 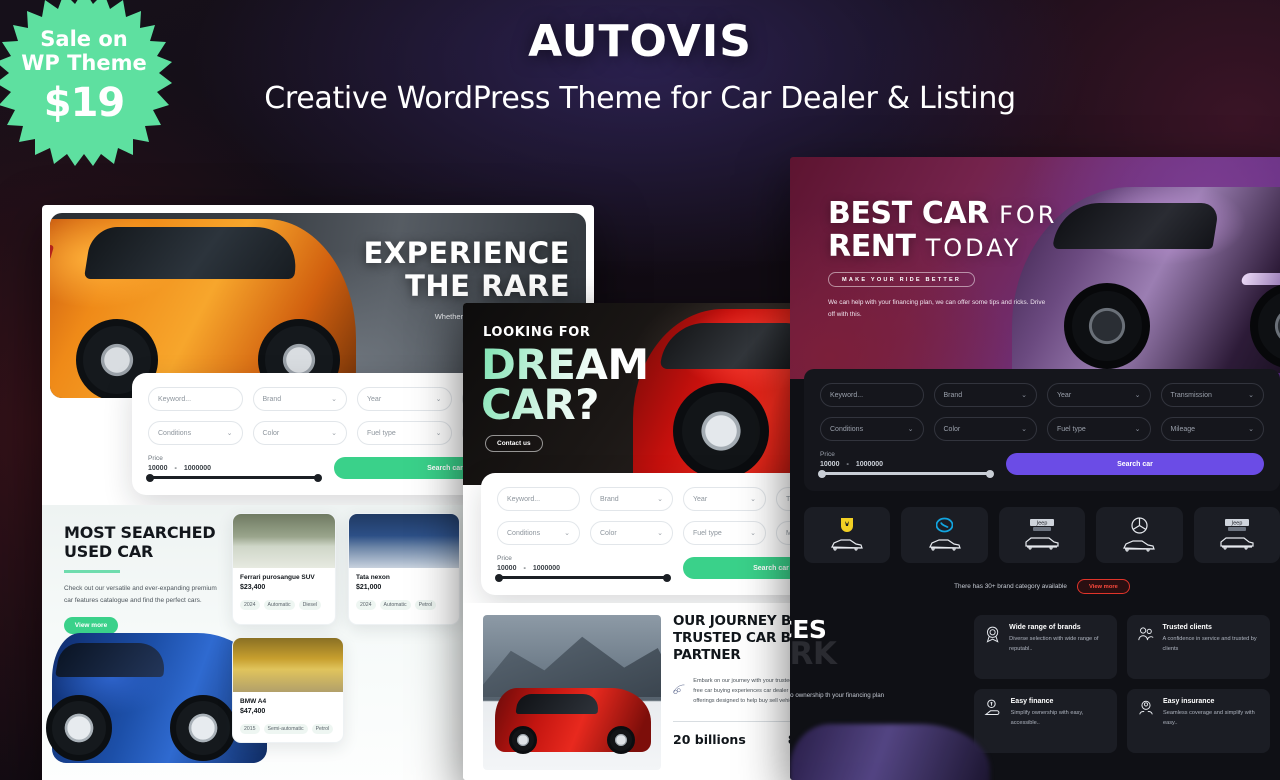 What do you see at coordinates (253, 711) in the screenshot?
I see `car-price: $47,400` at bounding box center [253, 711].